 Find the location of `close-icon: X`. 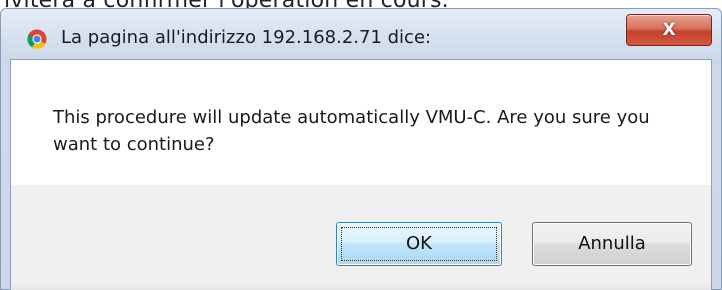

close-icon: X is located at coordinates (669, 30).